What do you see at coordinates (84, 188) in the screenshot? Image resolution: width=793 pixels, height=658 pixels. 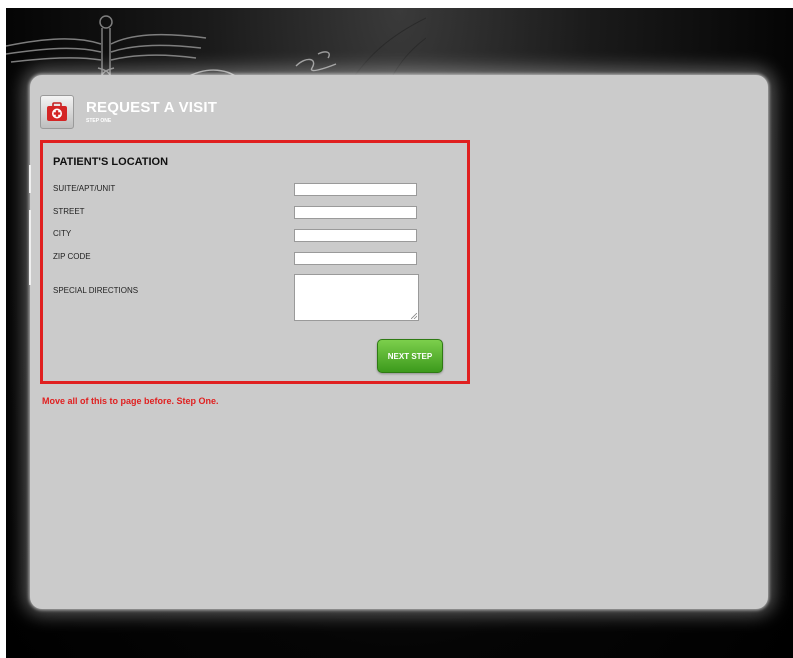 I see `suite-label: SUITE/APT/UNIT` at bounding box center [84, 188].